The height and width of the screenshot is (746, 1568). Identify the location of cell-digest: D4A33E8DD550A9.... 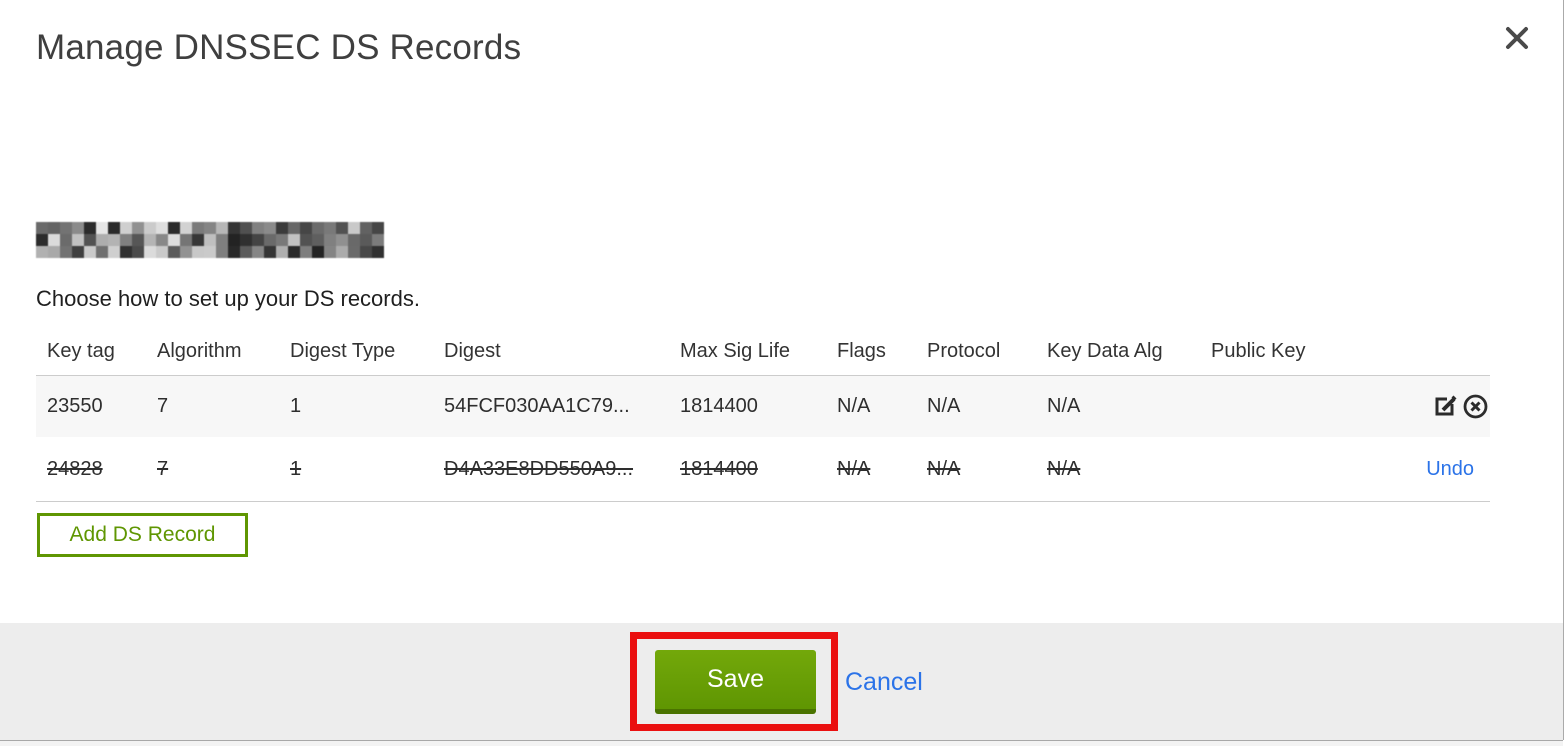
(539, 468).